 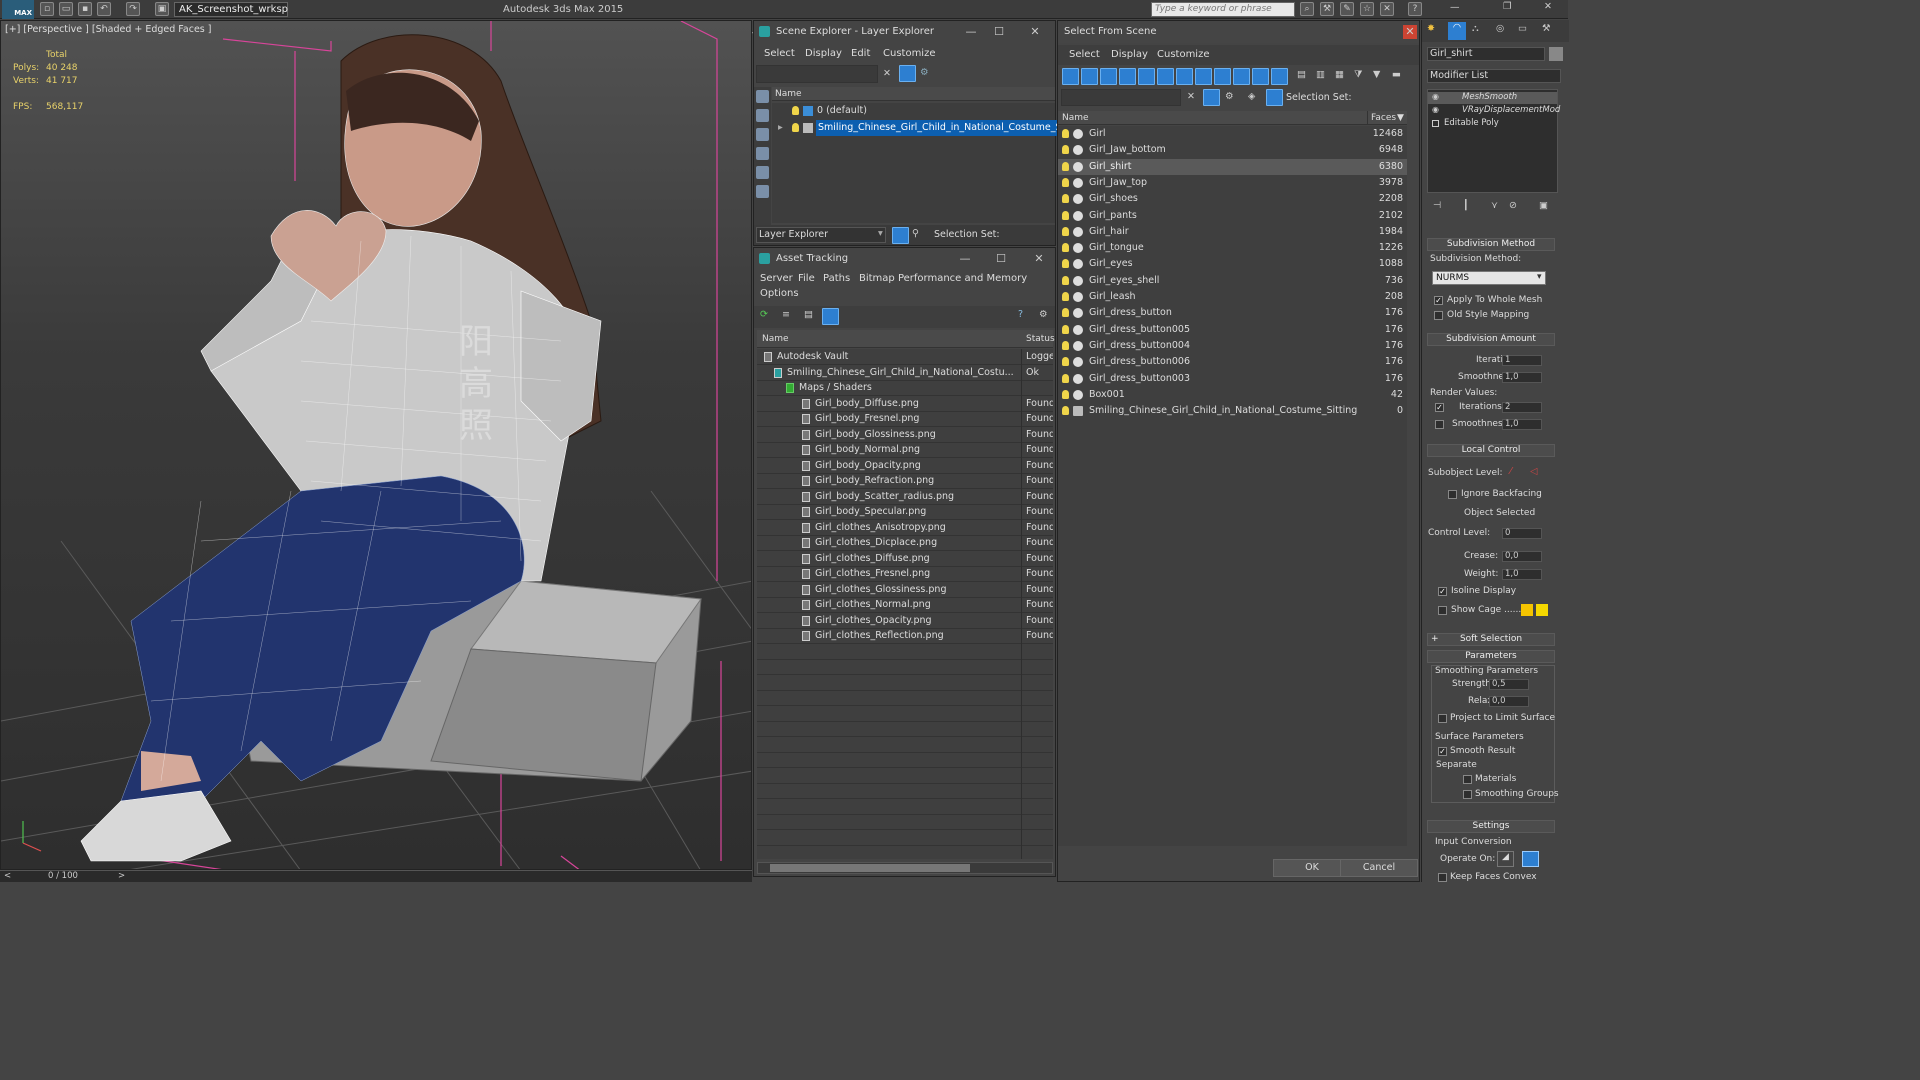 I want to click on space-warps-filter-icon, so click(x=1165, y=76).